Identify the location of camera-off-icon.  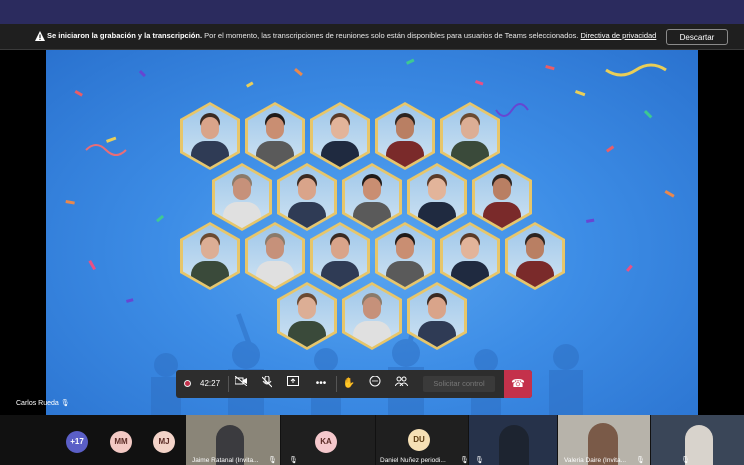
(241, 381).